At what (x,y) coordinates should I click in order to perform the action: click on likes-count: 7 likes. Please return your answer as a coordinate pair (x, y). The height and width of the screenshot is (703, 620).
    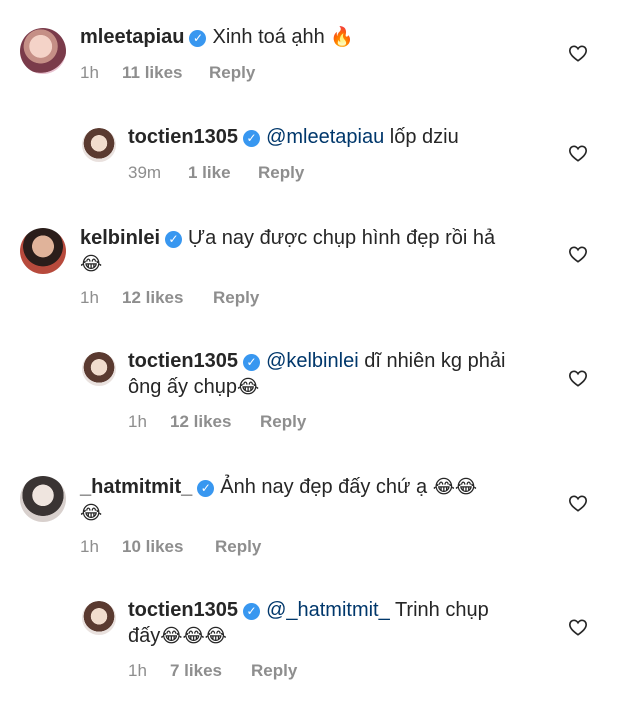
    Looking at the image, I should click on (210, 671).